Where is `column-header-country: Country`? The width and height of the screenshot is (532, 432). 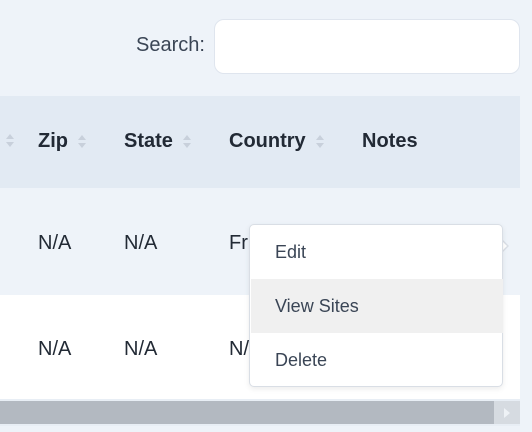 column-header-country: Country is located at coordinates (276, 141).